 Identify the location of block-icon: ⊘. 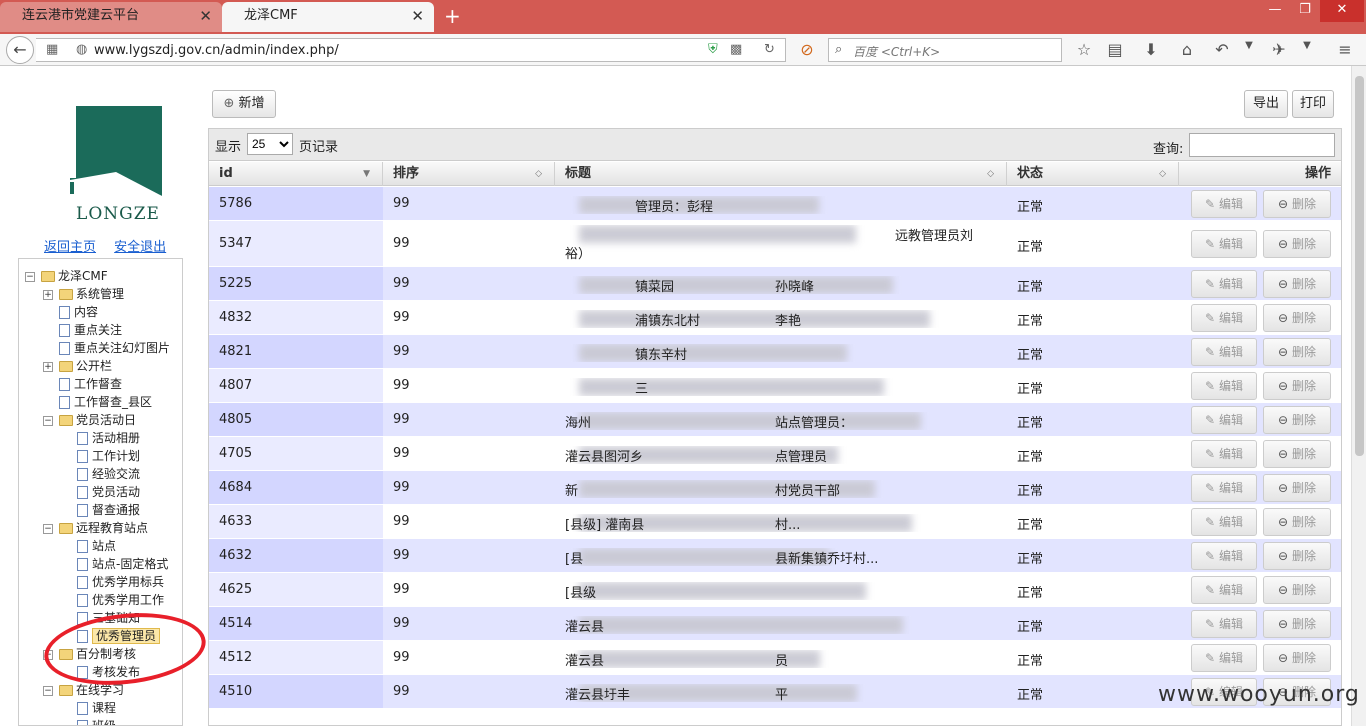
(807, 49).